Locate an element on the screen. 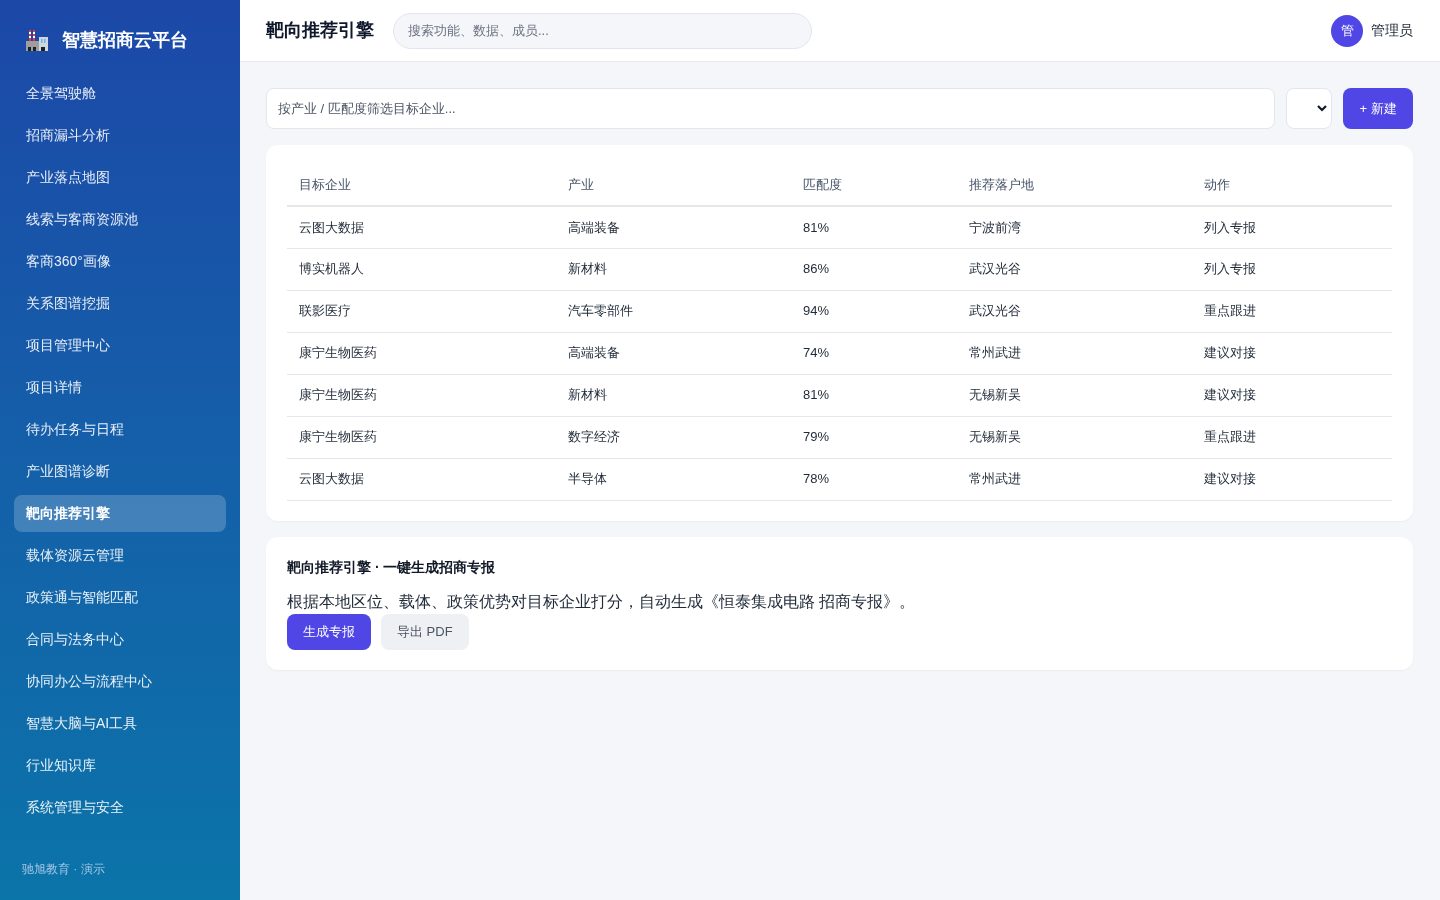 This screenshot has width=1440, height=900. nav-item: 客商360°画像 is located at coordinates (120, 261).